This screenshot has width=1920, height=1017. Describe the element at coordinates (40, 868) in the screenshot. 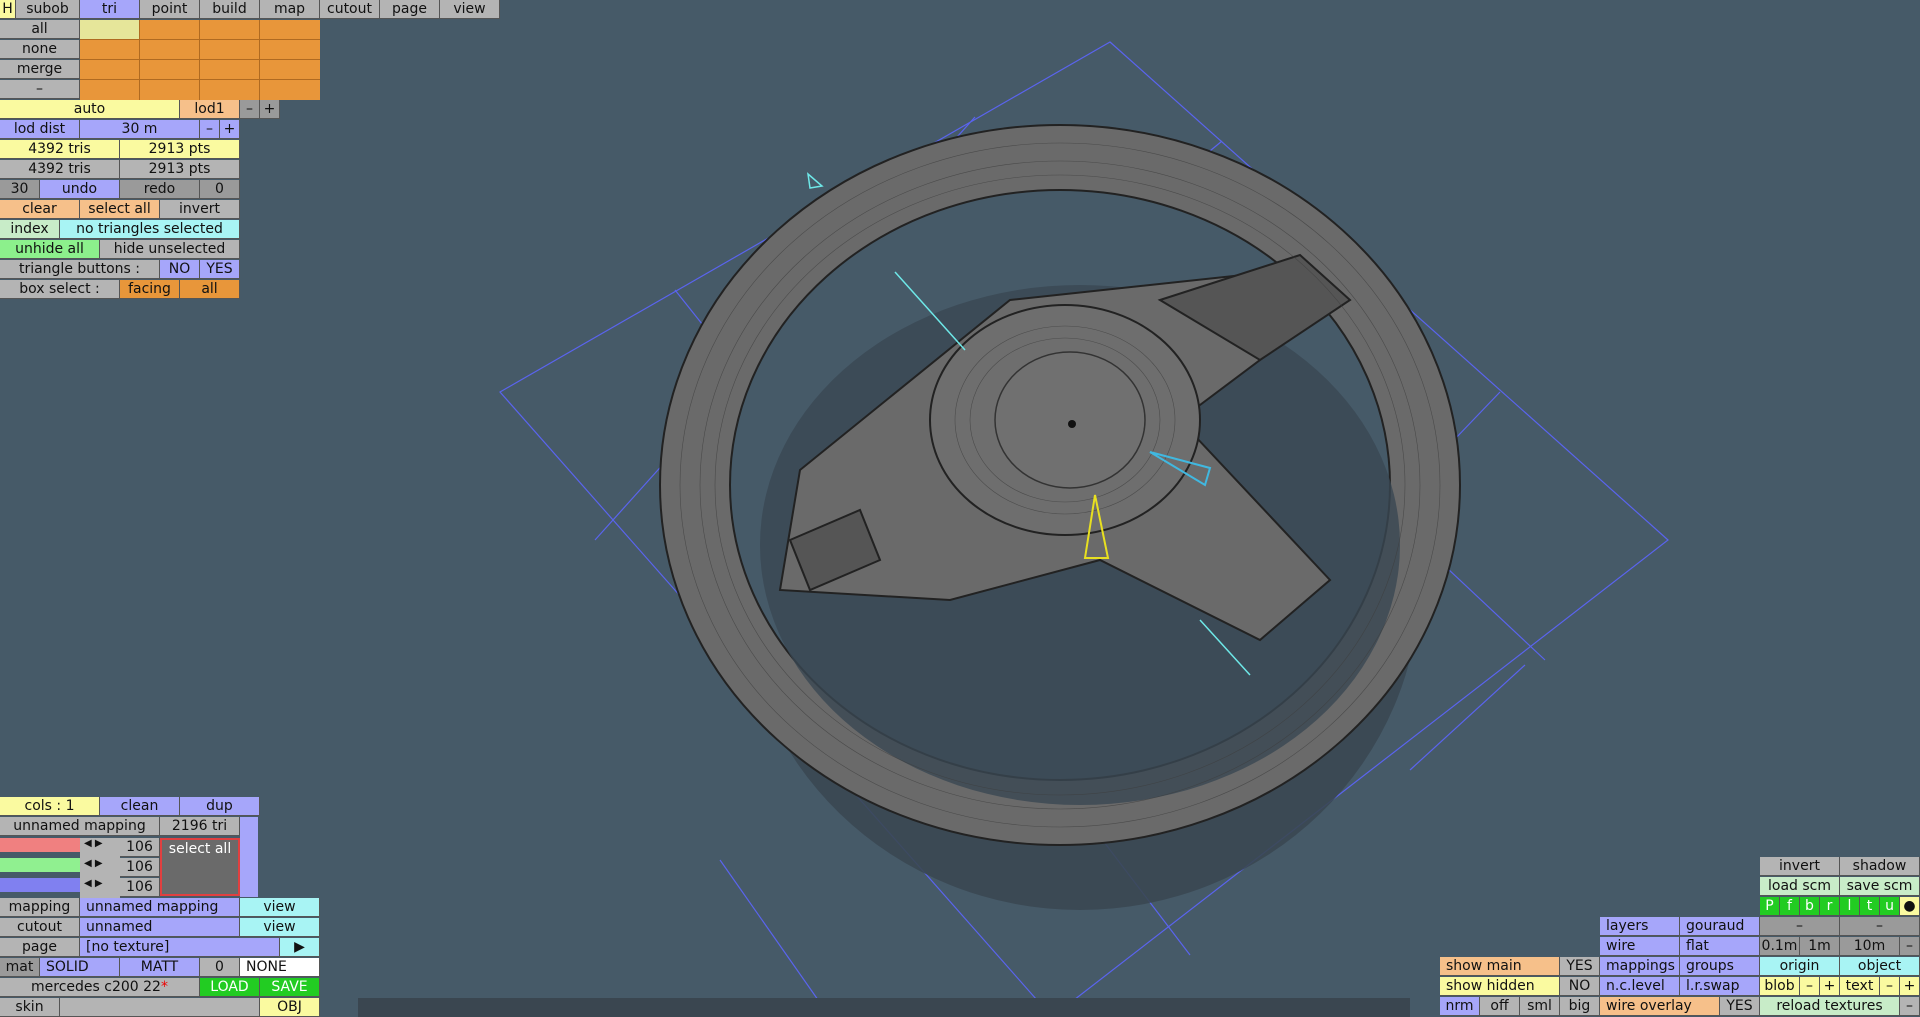

I see `color-channels` at that location.